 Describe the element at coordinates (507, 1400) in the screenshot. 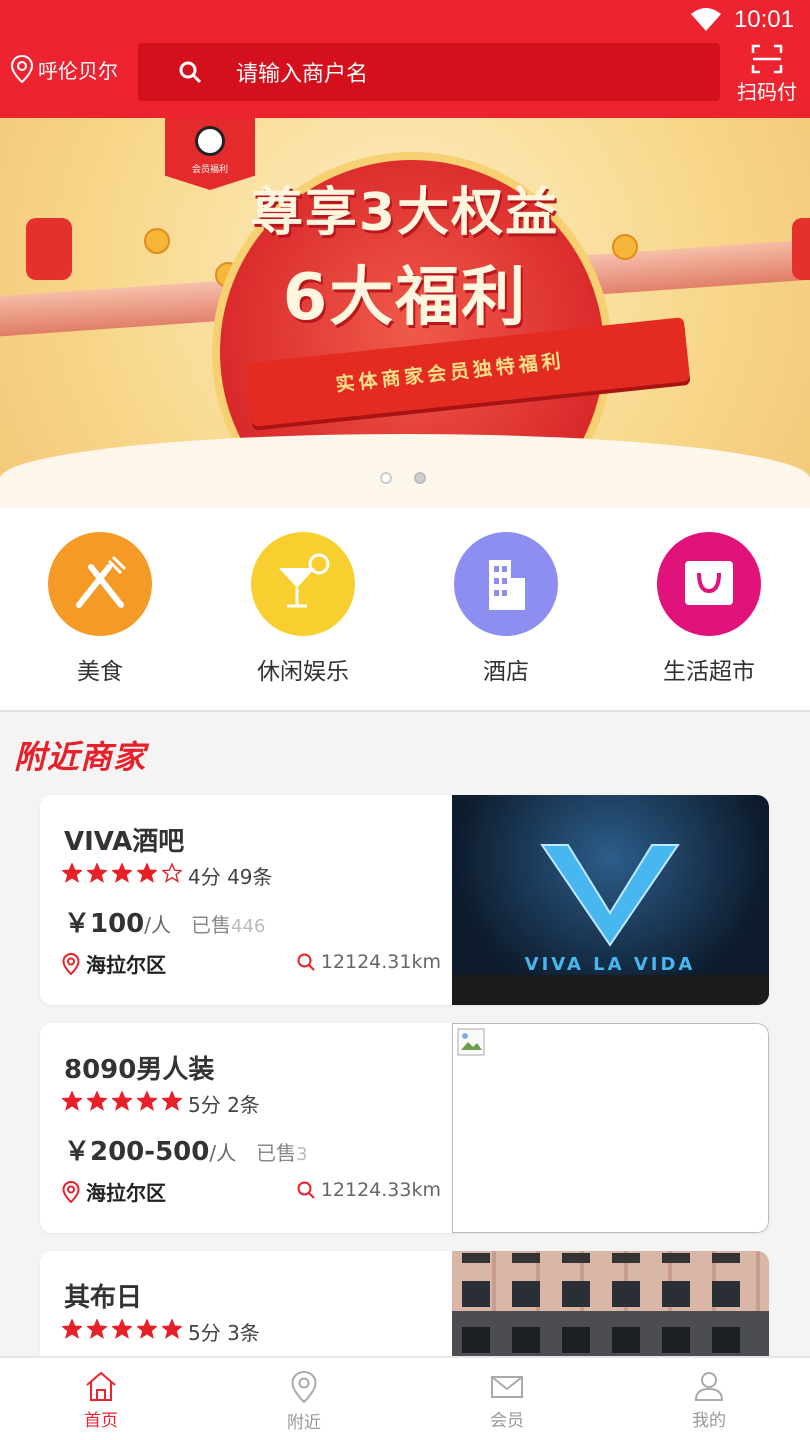

I see `tab-member: 会员` at that location.